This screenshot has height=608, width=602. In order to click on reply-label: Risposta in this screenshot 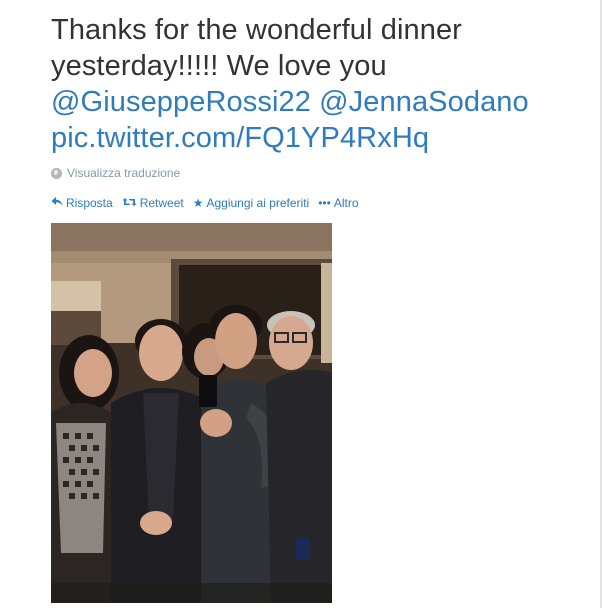, I will do `click(89, 203)`.